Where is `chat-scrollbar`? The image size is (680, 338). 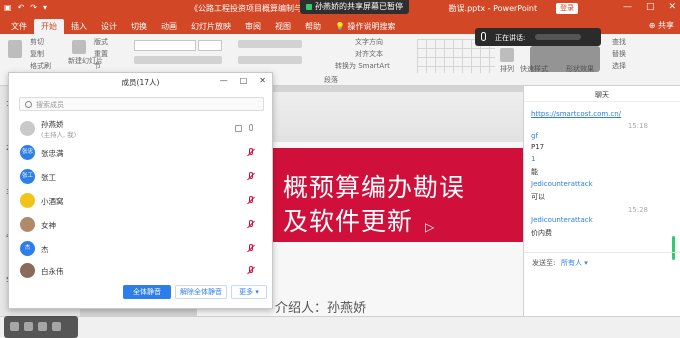
chat-scrollbar is located at coordinates (673, 248).